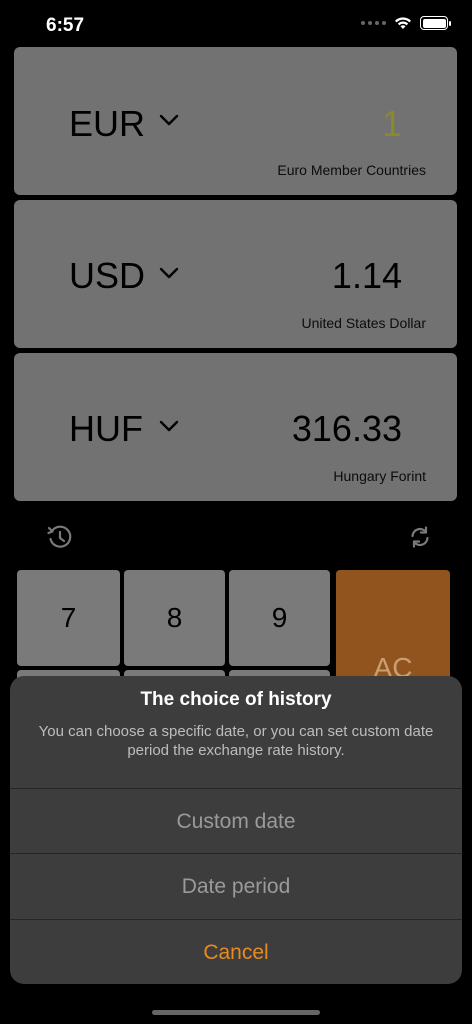 The image size is (472, 1024). Describe the element at coordinates (403, 23) in the screenshot. I see `wifi-icon` at that location.